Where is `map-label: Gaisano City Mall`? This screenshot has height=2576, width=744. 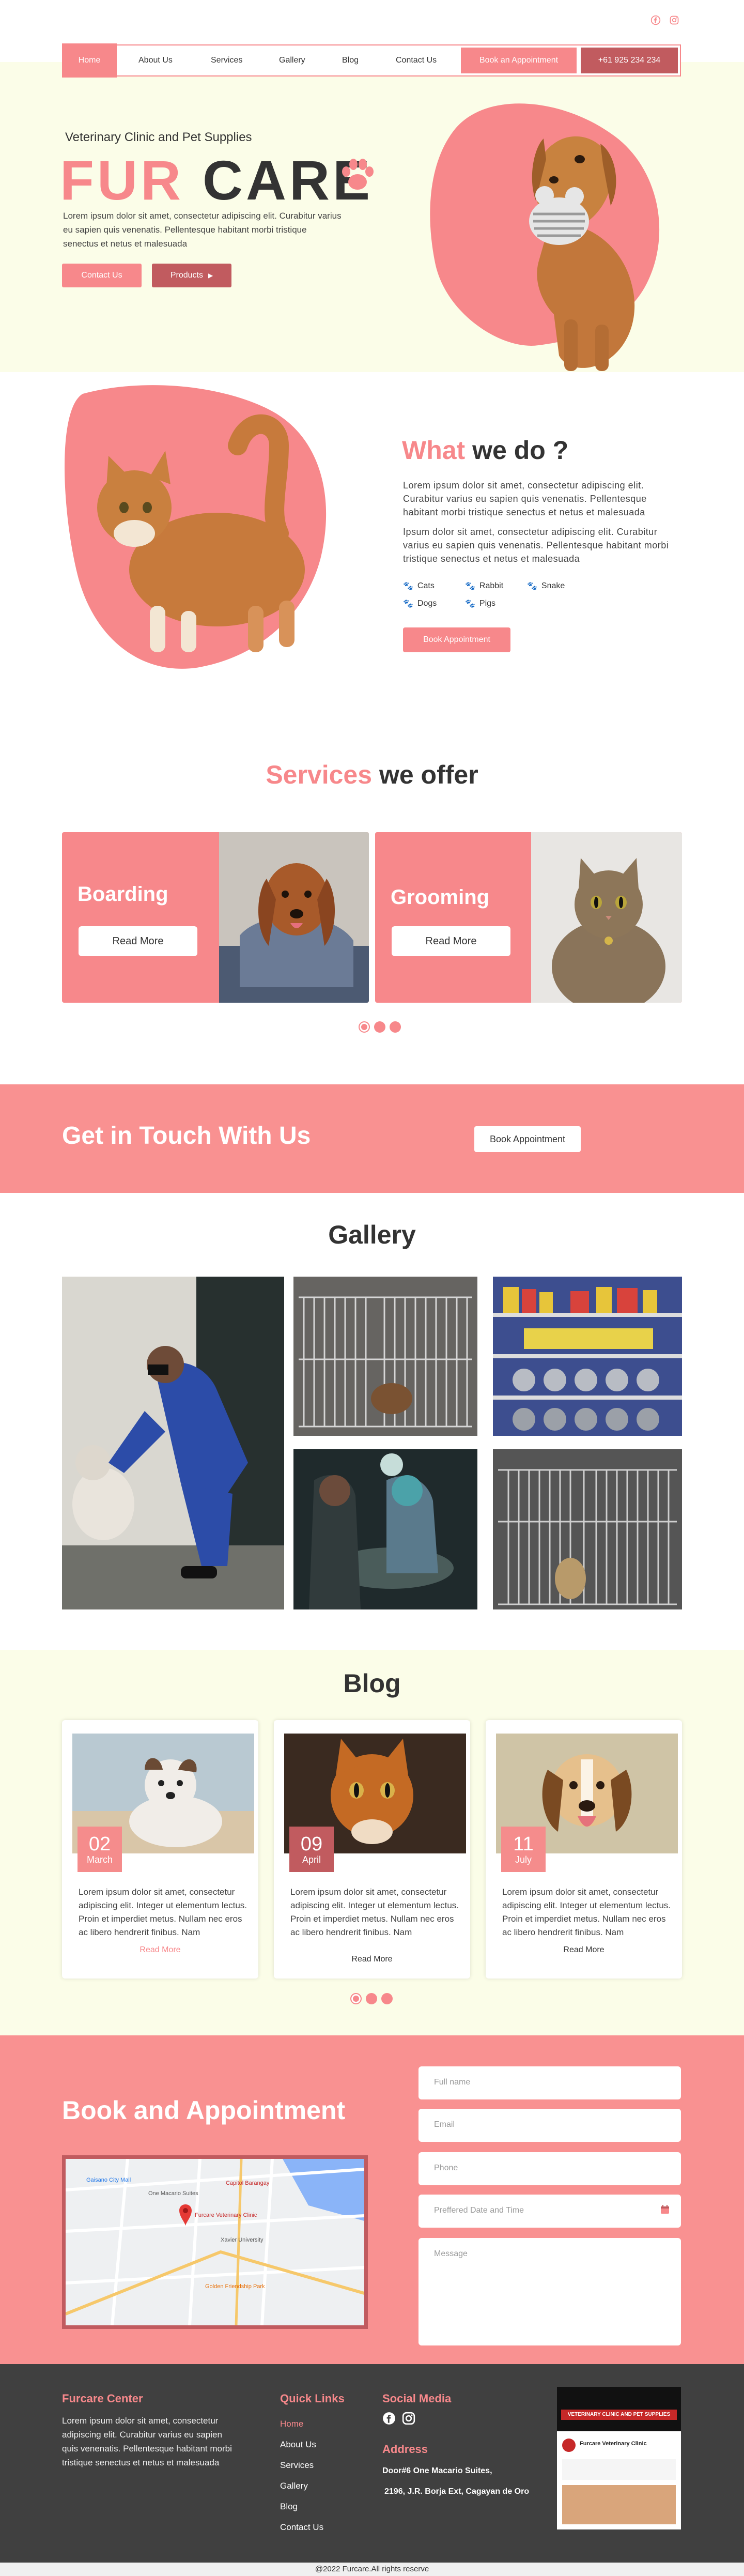 map-label: Gaisano City Mall is located at coordinates (109, 2180).